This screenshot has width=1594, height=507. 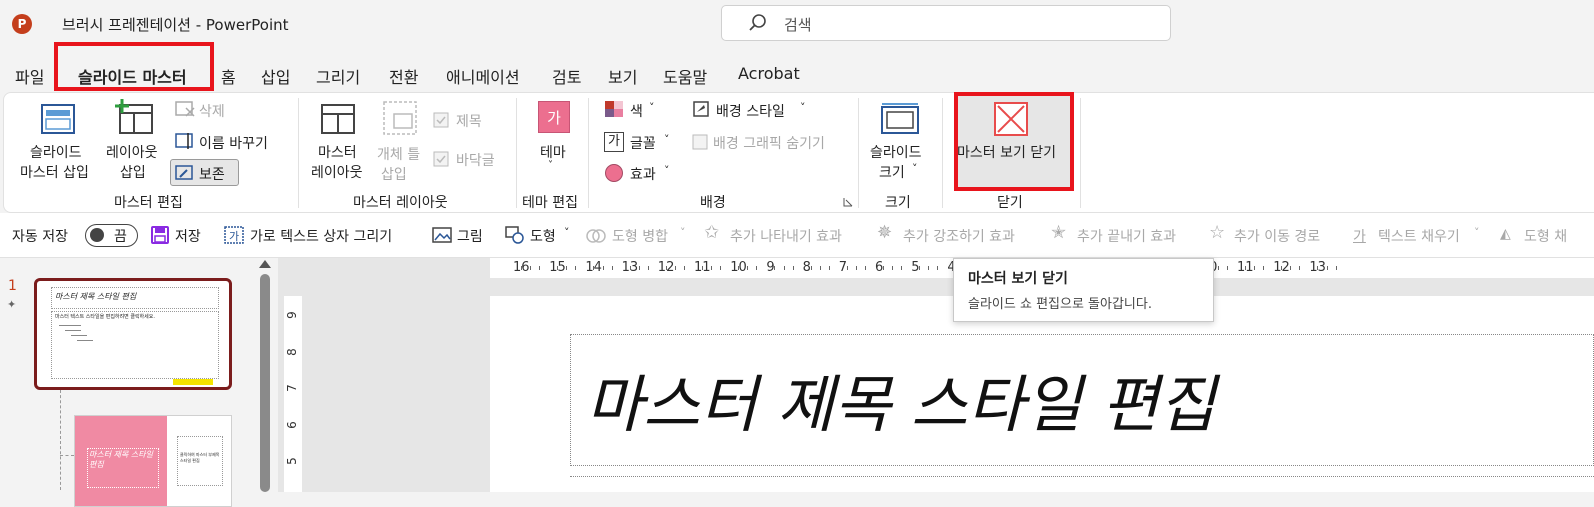 What do you see at coordinates (265, 264) in the screenshot?
I see `scroll-up-arrow-icon` at bounding box center [265, 264].